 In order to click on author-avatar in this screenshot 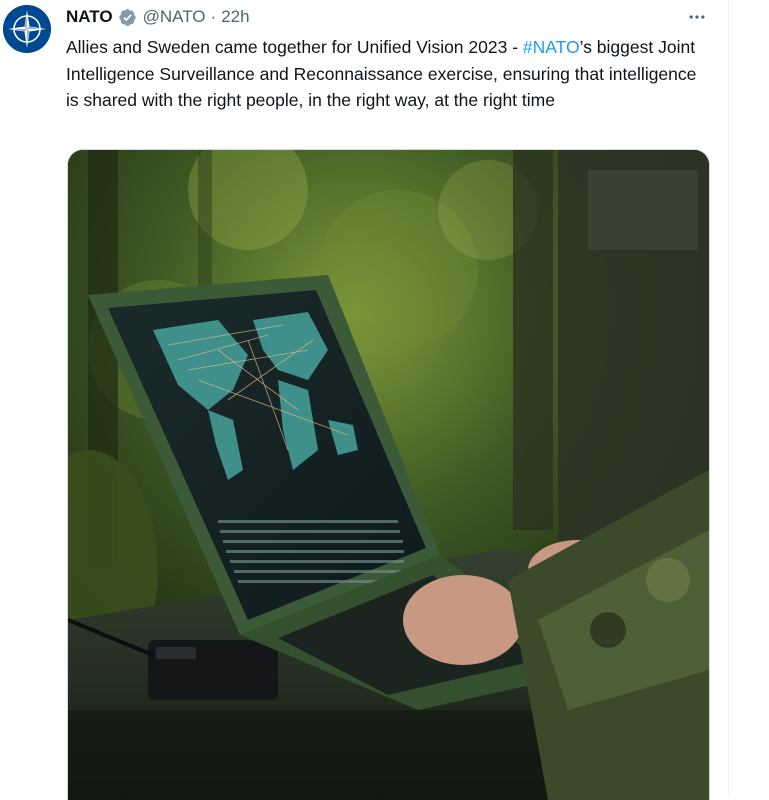, I will do `click(27, 29)`.